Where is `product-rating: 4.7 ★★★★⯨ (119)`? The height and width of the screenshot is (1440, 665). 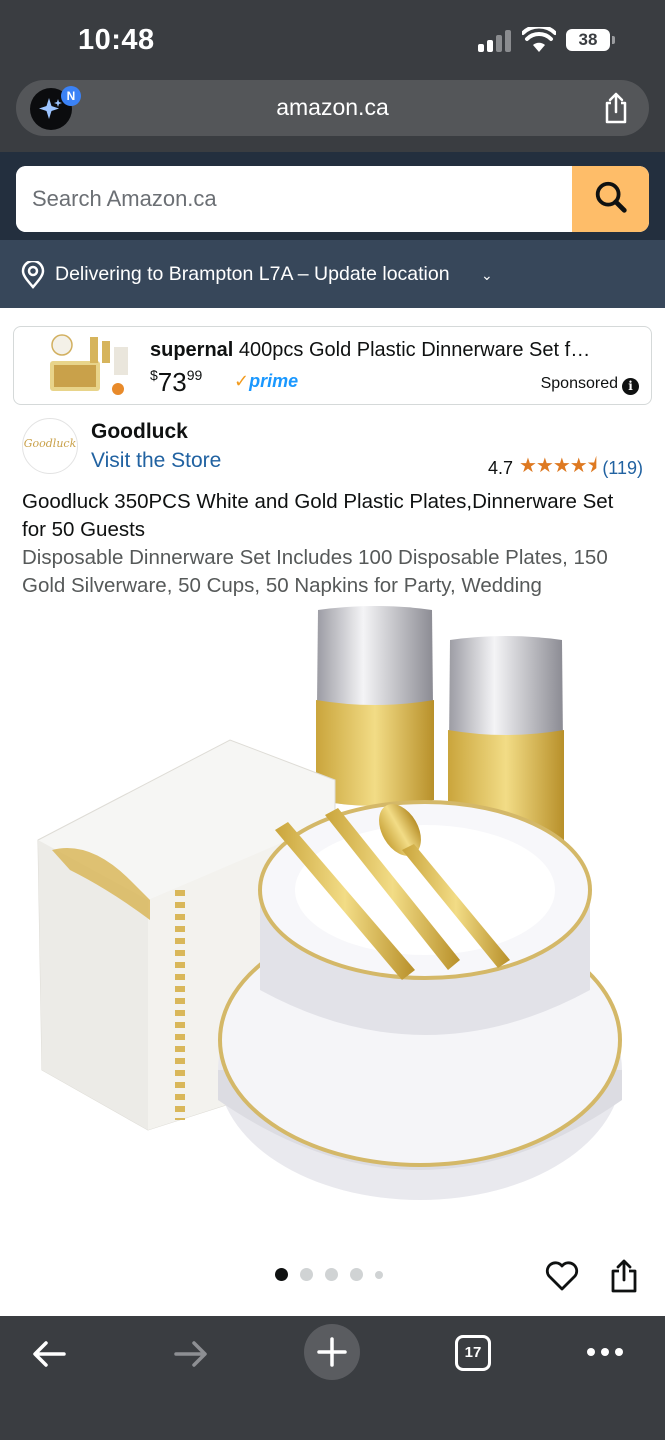
product-rating: 4.7 ★★★★⯨ (119) is located at coordinates (565, 468).